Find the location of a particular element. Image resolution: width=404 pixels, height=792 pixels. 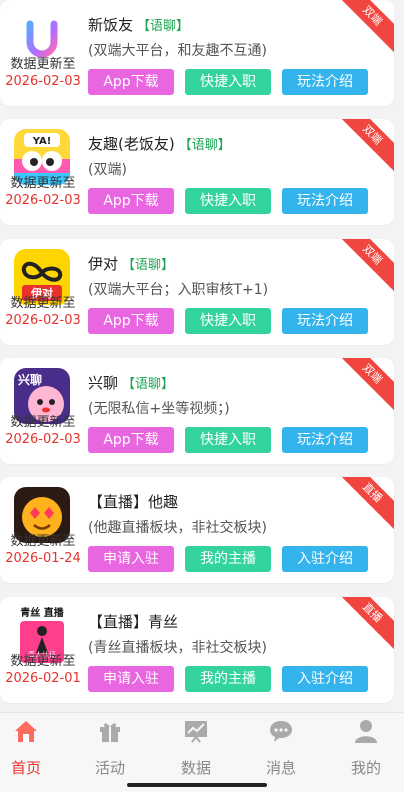

tab-label: 活动 is located at coordinates (109, 768).